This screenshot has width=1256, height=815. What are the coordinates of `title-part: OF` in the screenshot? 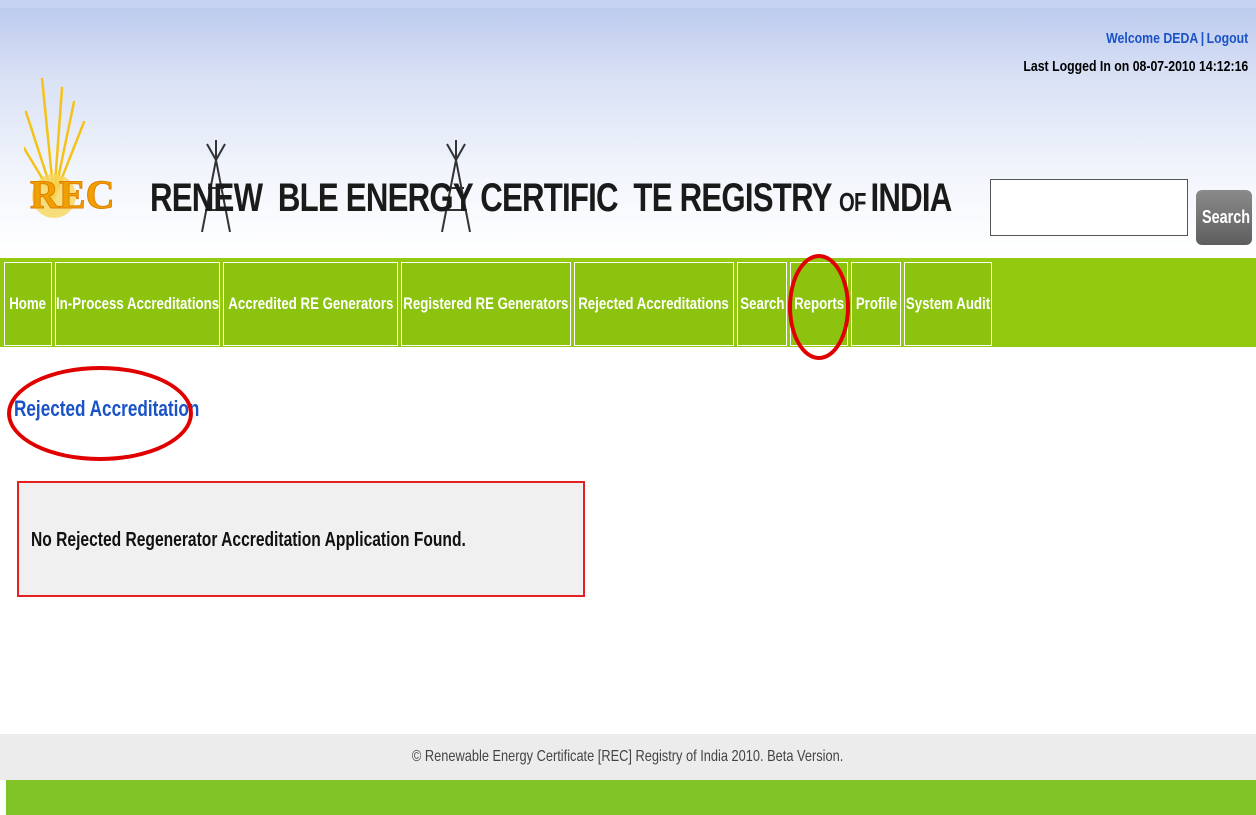 It's located at (855, 202).